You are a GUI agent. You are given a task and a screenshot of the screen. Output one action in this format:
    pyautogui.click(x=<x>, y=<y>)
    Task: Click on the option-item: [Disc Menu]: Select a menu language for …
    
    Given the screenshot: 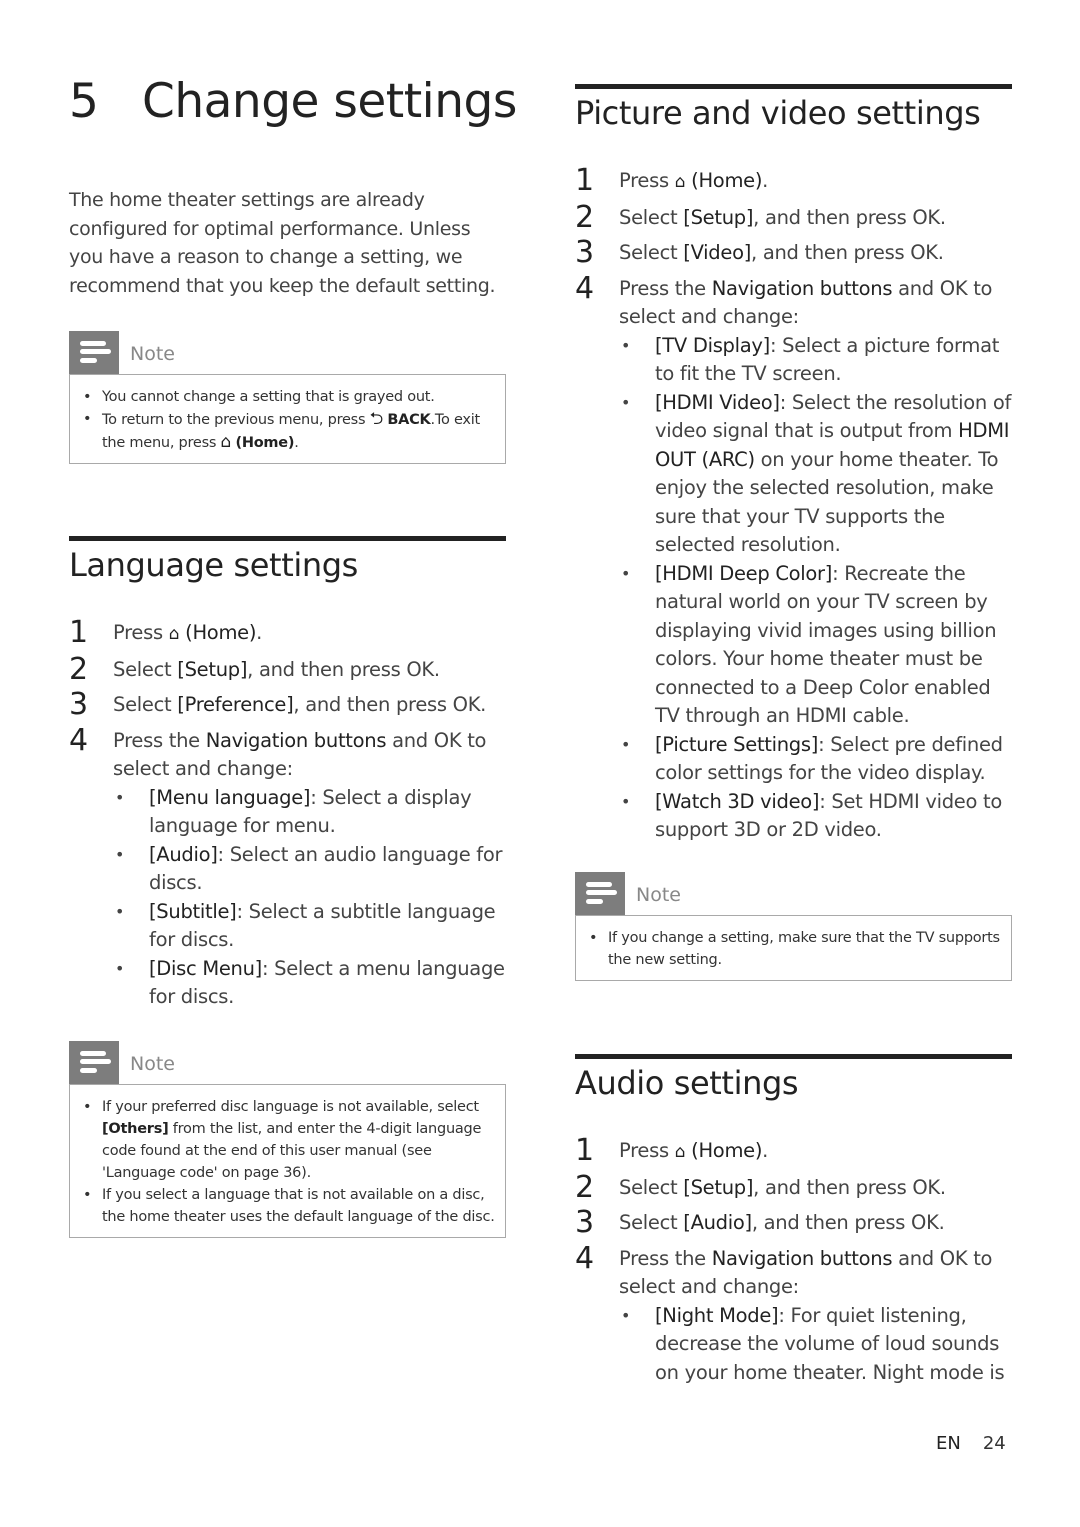 What is the action you would take?
    pyautogui.click(x=309, y=983)
    